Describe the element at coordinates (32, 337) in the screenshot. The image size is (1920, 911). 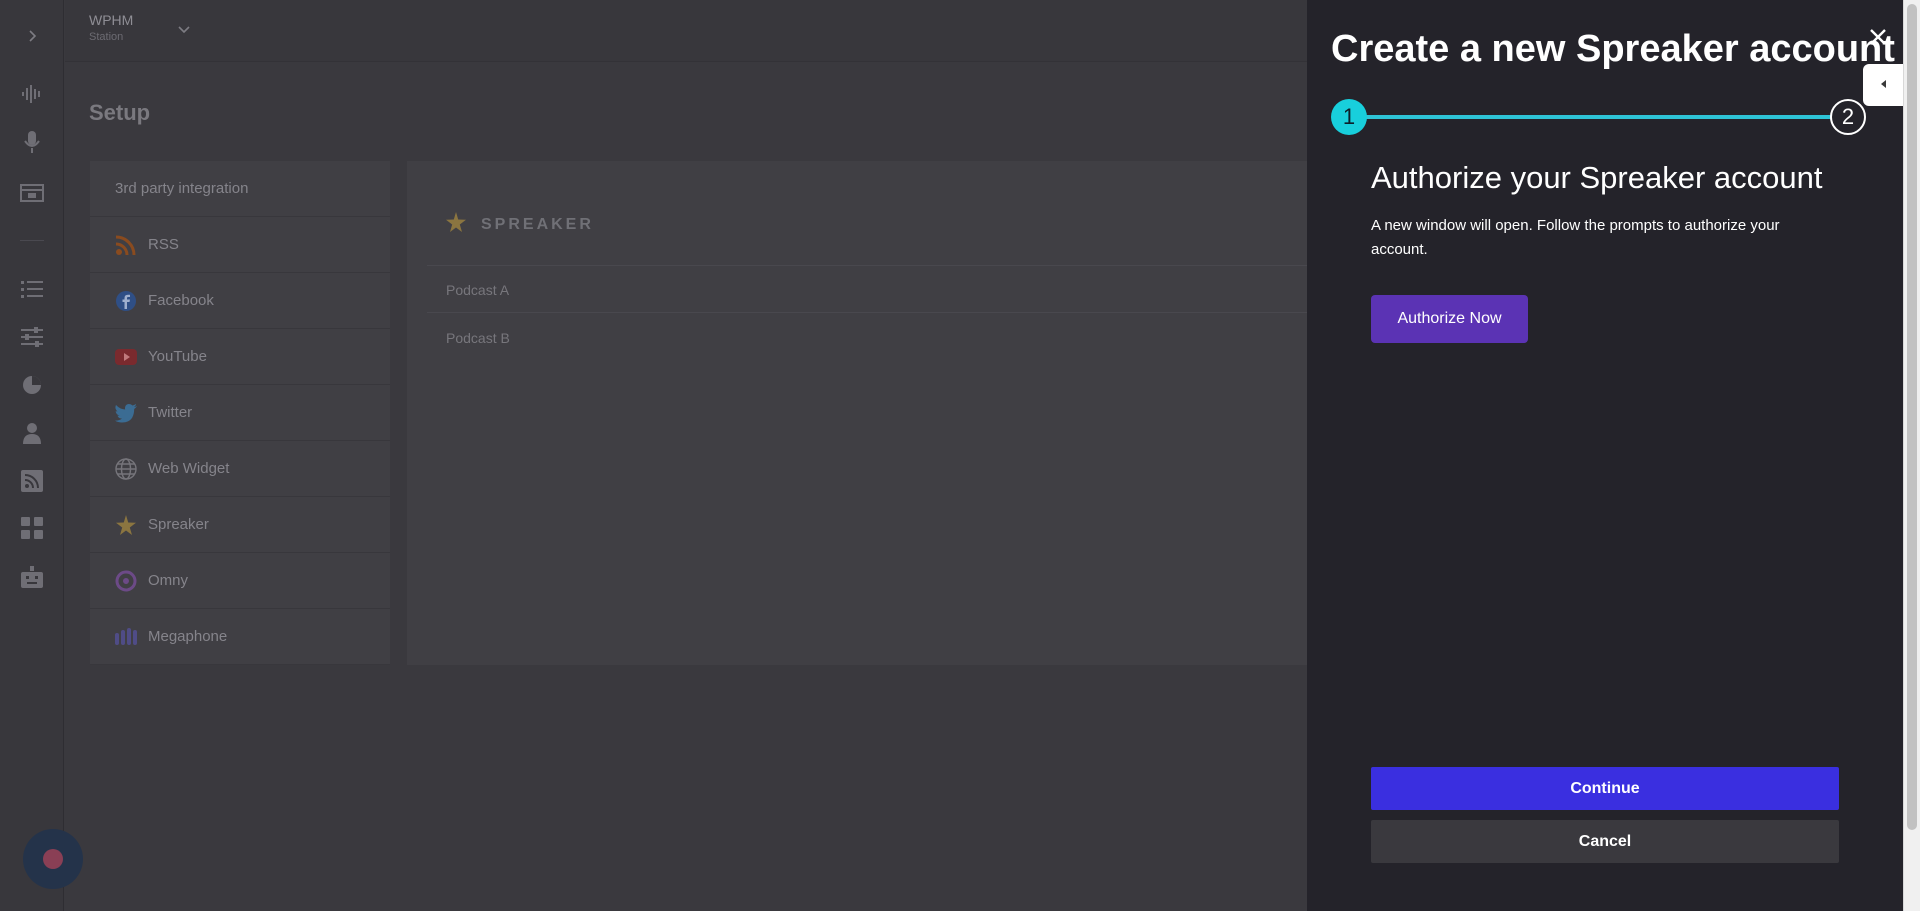
I see `sliders-icon` at that location.